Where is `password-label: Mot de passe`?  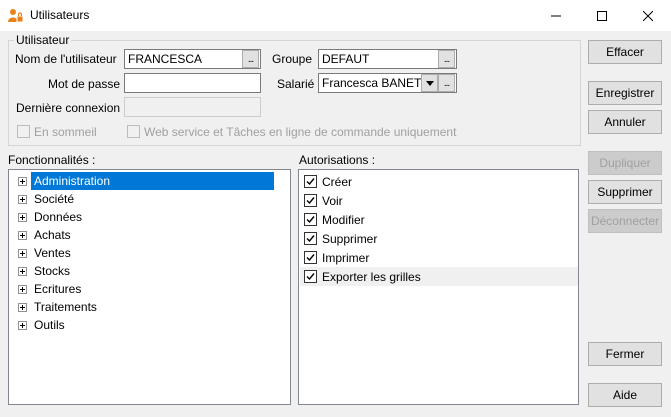
password-label: Mot de passe is located at coordinates (84, 84).